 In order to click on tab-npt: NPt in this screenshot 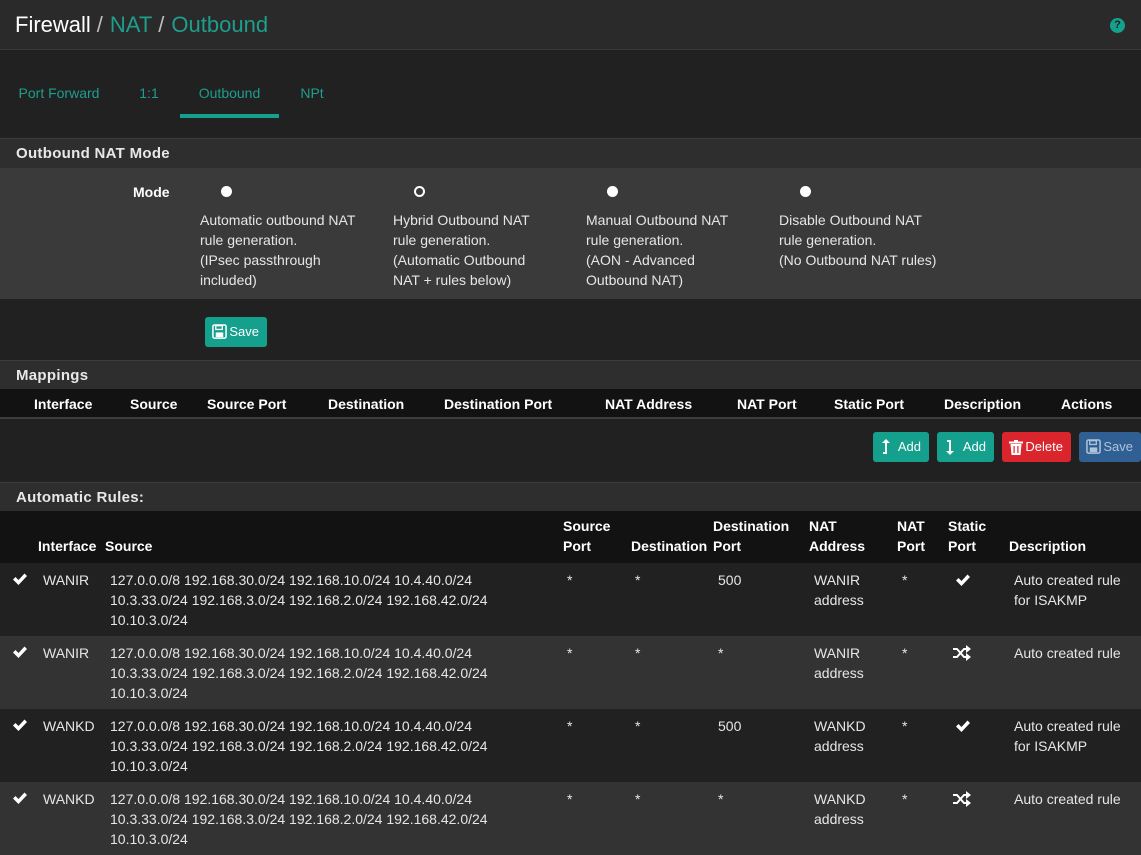, I will do `click(312, 93)`.